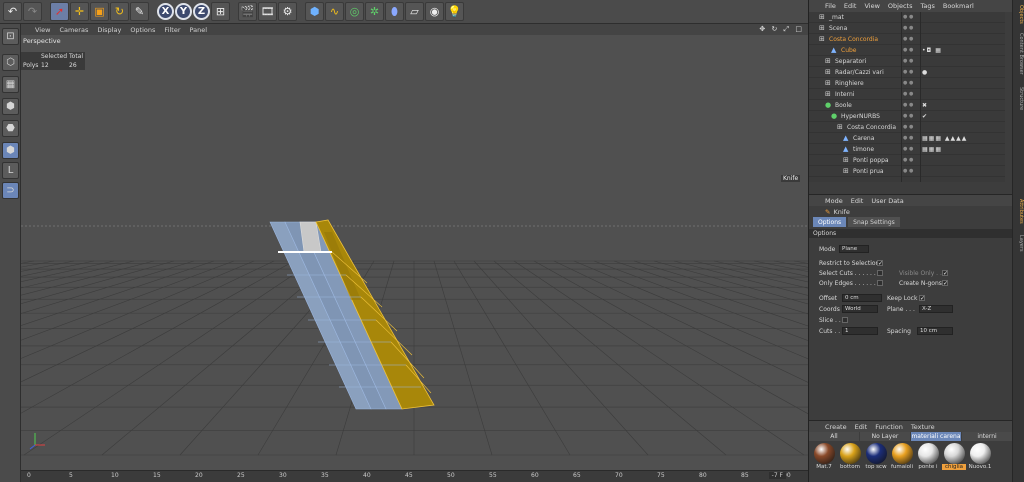 Image resolution: width=1024 pixels, height=482 pixels. What do you see at coordinates (850, 6) in the screenshot?
I see `om-menu-edit: Edit` at bounding box center [850, 6].